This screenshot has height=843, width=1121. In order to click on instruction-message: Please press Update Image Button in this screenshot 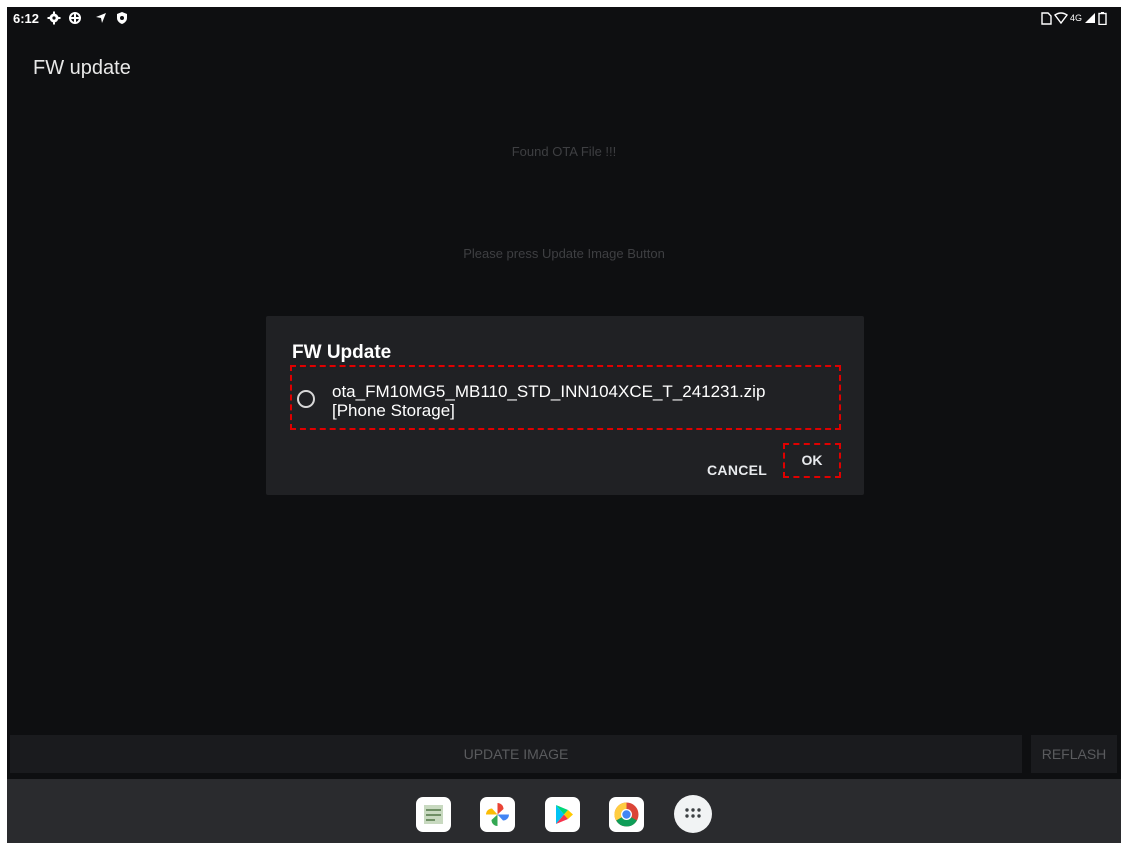, I will do `click(564, 253)`.